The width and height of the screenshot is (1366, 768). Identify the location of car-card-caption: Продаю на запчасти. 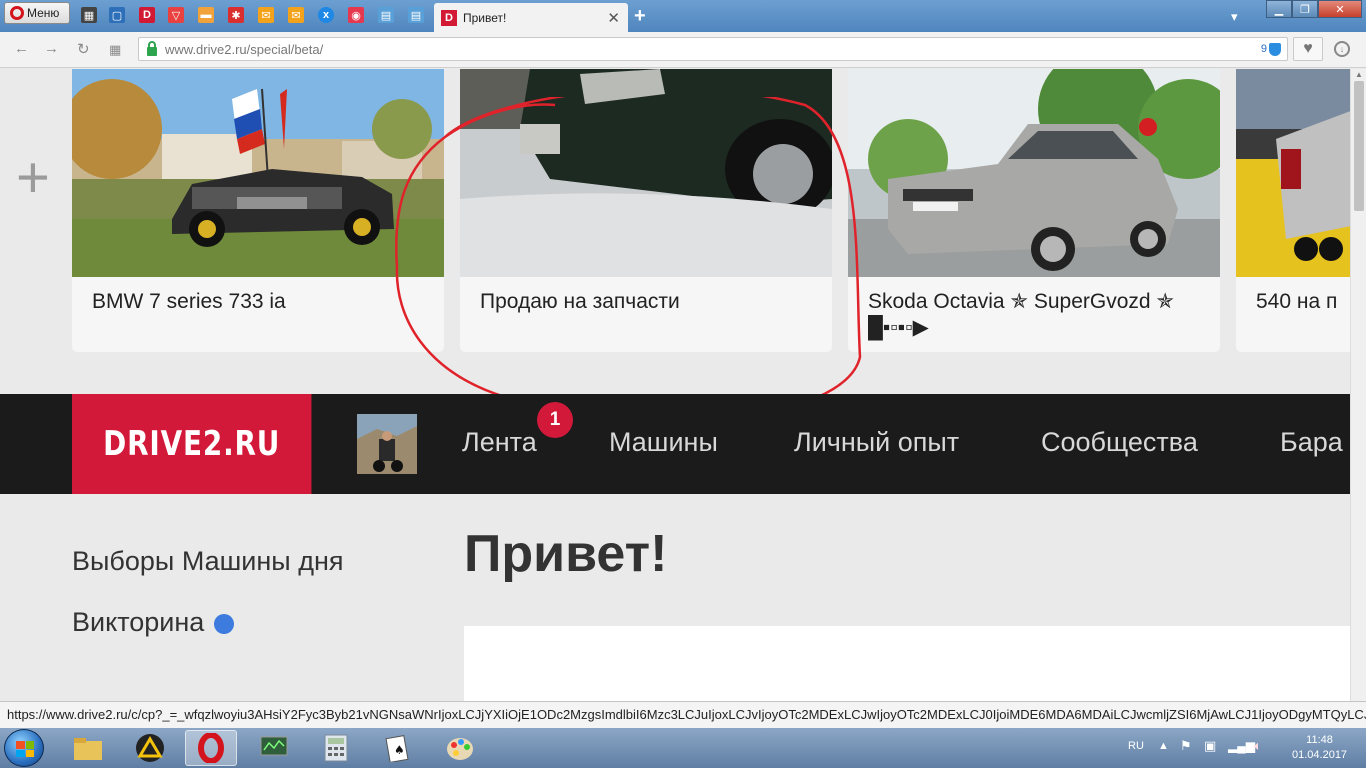
(580, 301).